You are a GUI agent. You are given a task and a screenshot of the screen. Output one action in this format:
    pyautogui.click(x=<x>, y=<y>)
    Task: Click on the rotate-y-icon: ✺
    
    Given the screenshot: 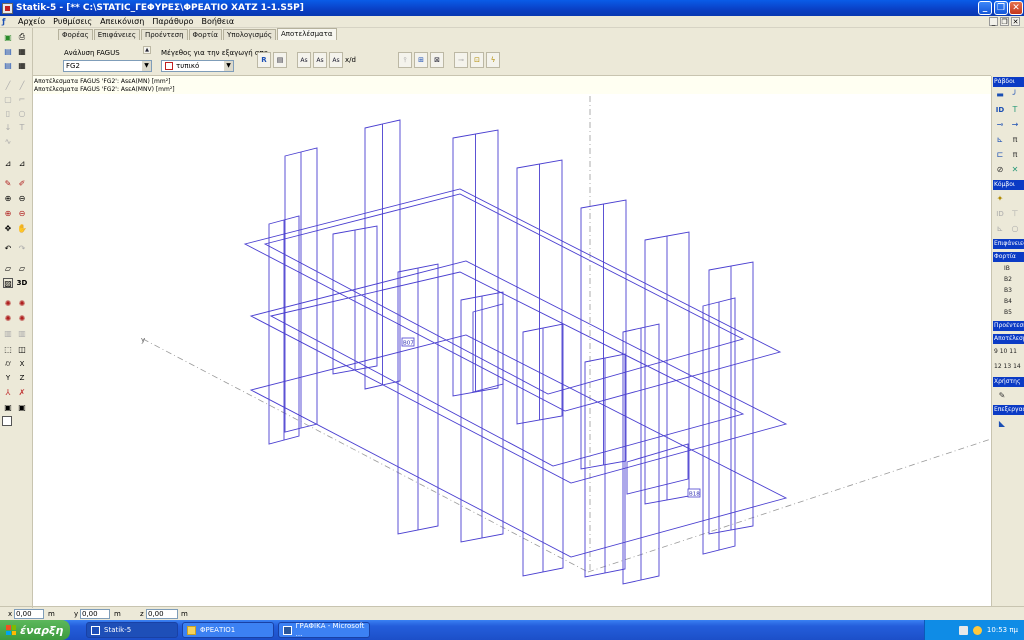 What is the action you would take?
    pyautogui.click(x=22, y=303)
    